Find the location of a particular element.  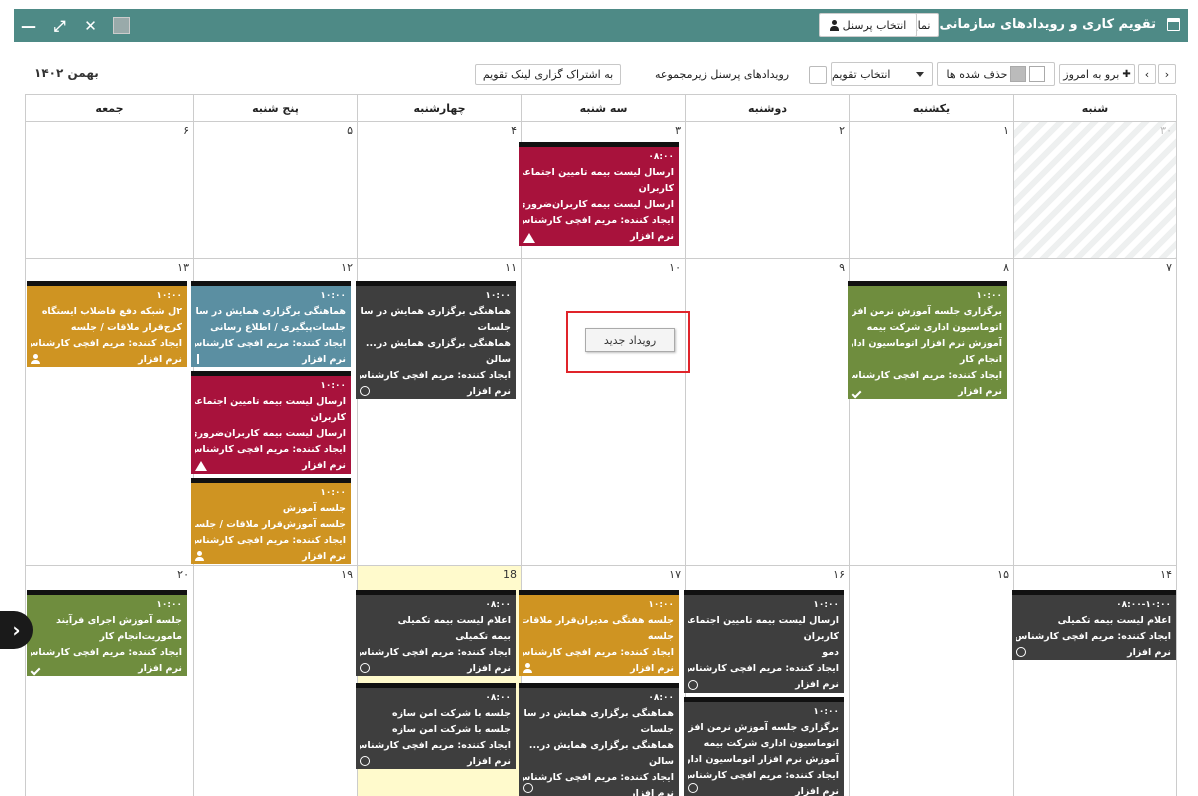

weekday-header: چهارشنبه is located at coordinates (440, 108).